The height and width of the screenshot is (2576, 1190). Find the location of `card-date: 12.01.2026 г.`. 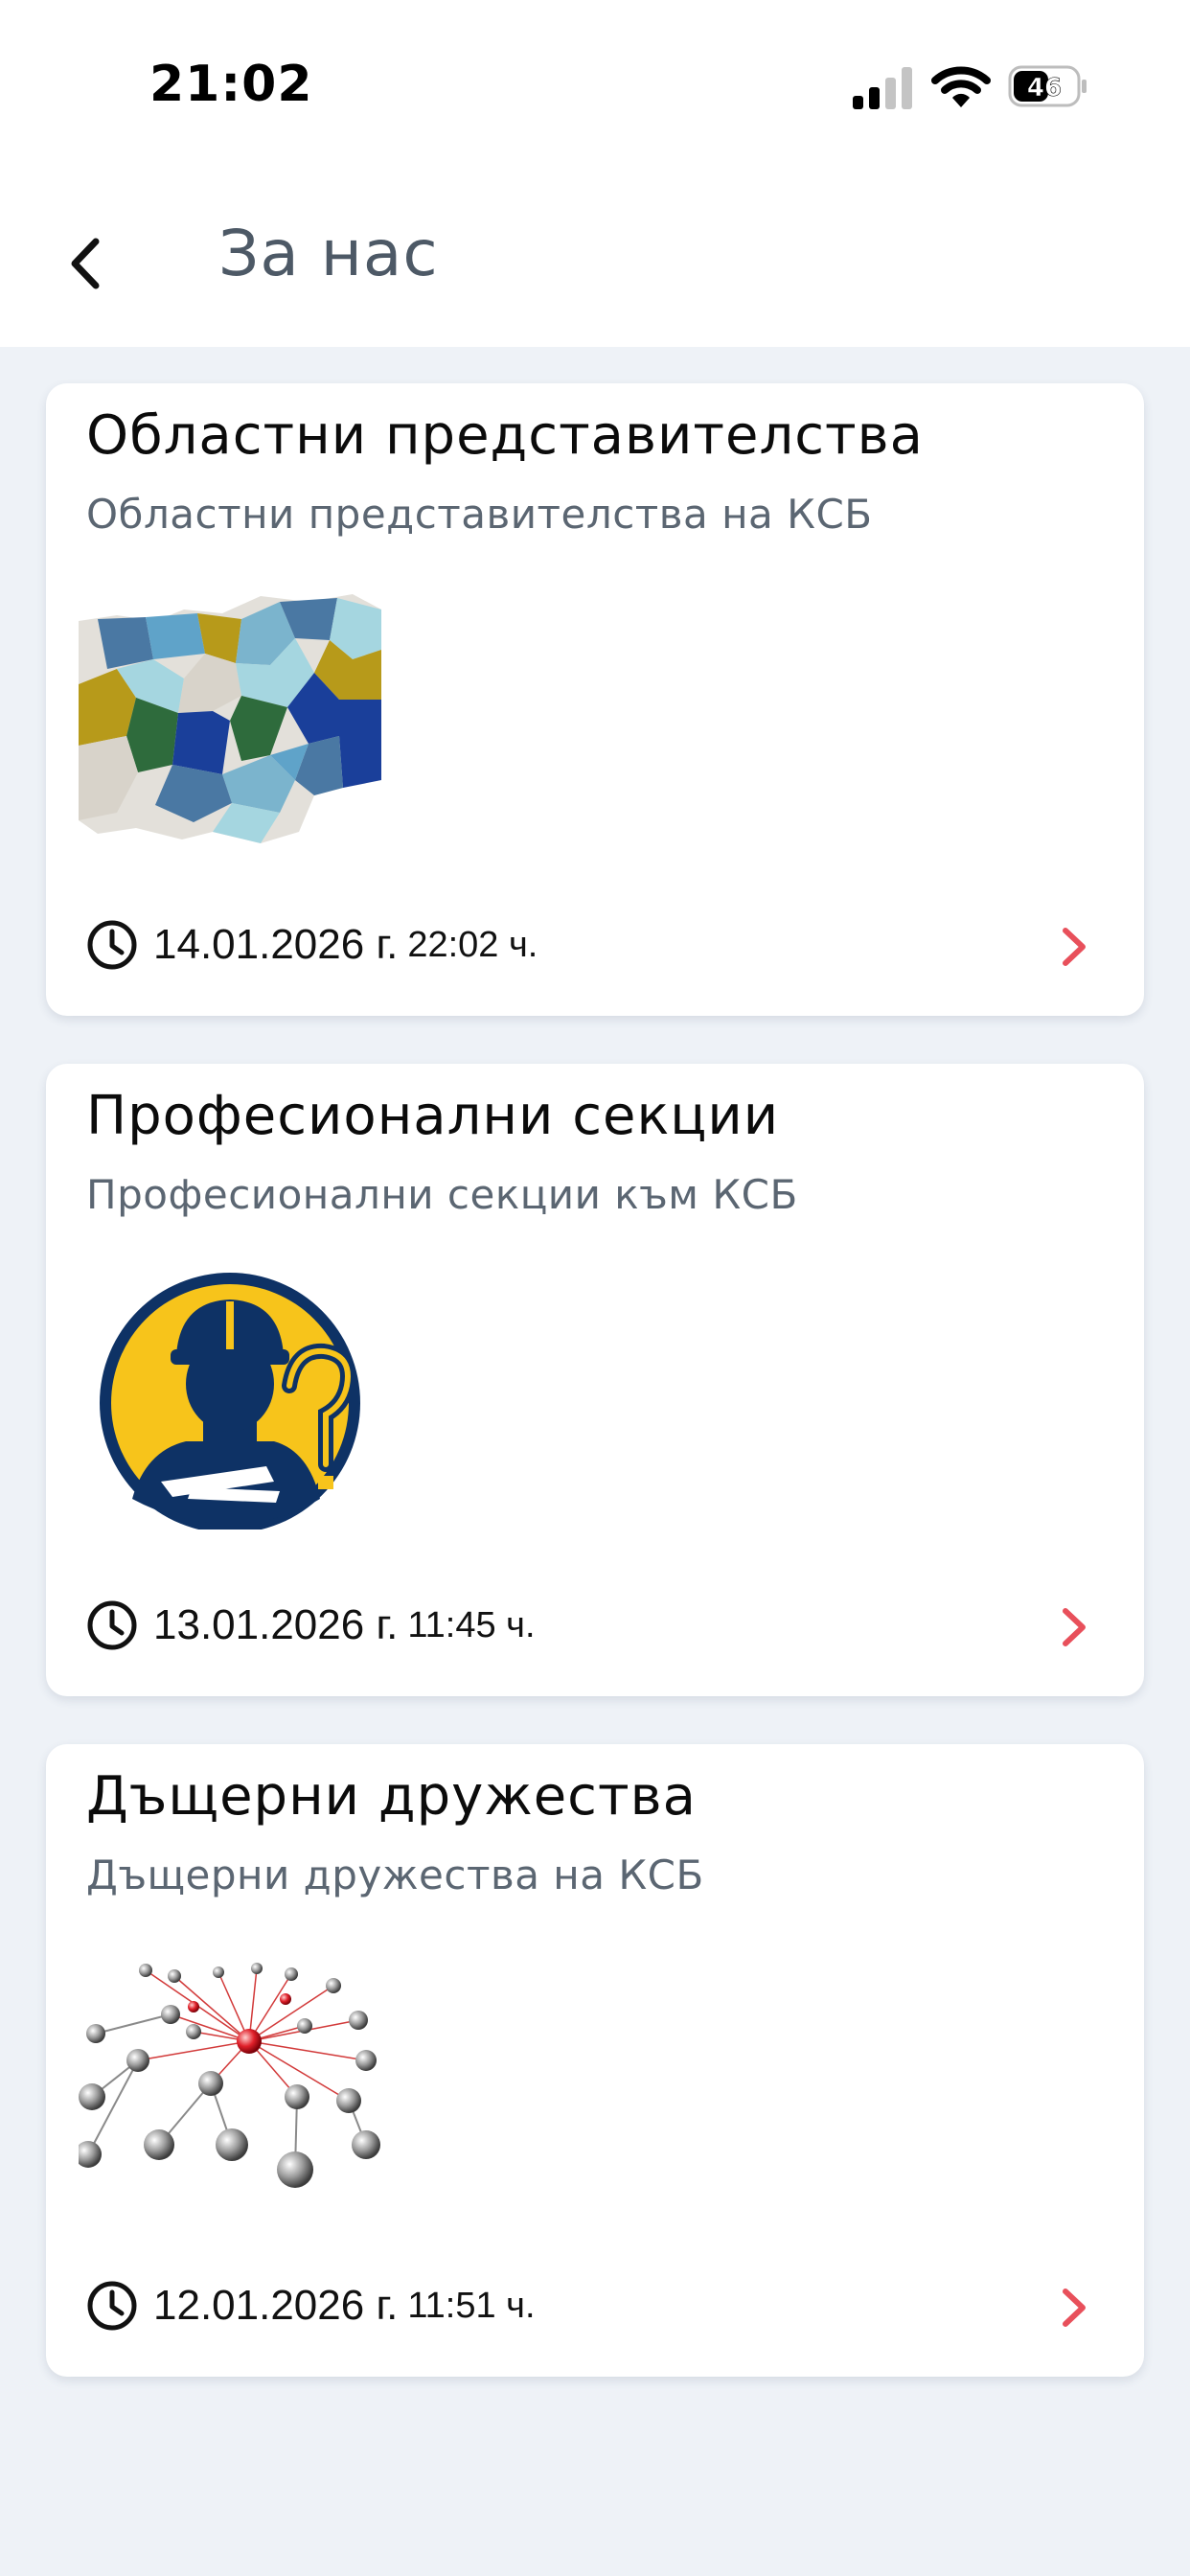

card-date: 12.01.2026 г. is located at coordinates (276, 2305).